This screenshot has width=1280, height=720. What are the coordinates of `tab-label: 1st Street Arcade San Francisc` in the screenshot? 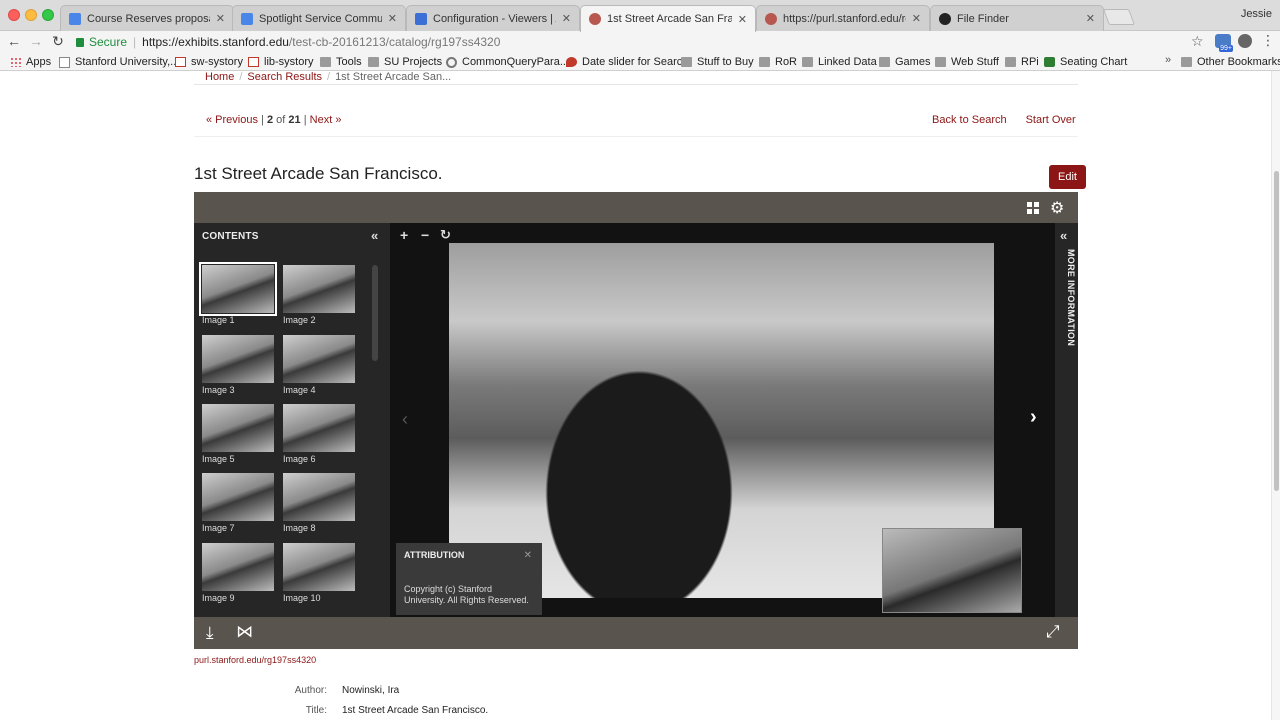 It's located at (669, 19).